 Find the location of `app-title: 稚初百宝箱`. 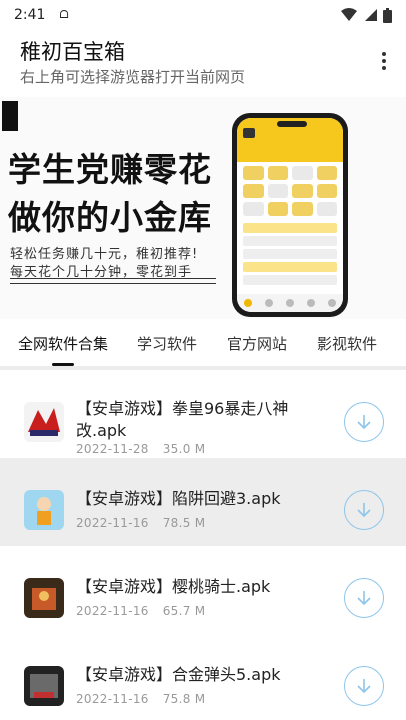

app-title: 稚初百宝箱 is located at coordinates (72, 52).